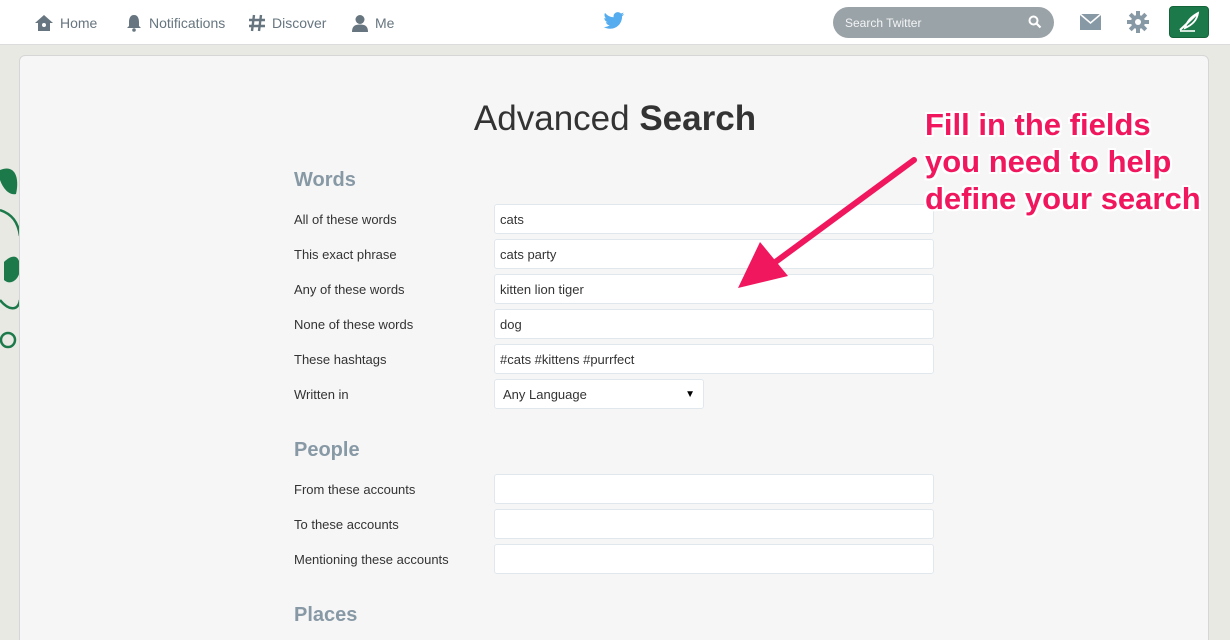  I want to click on hashtags-input, so click(714, 359).